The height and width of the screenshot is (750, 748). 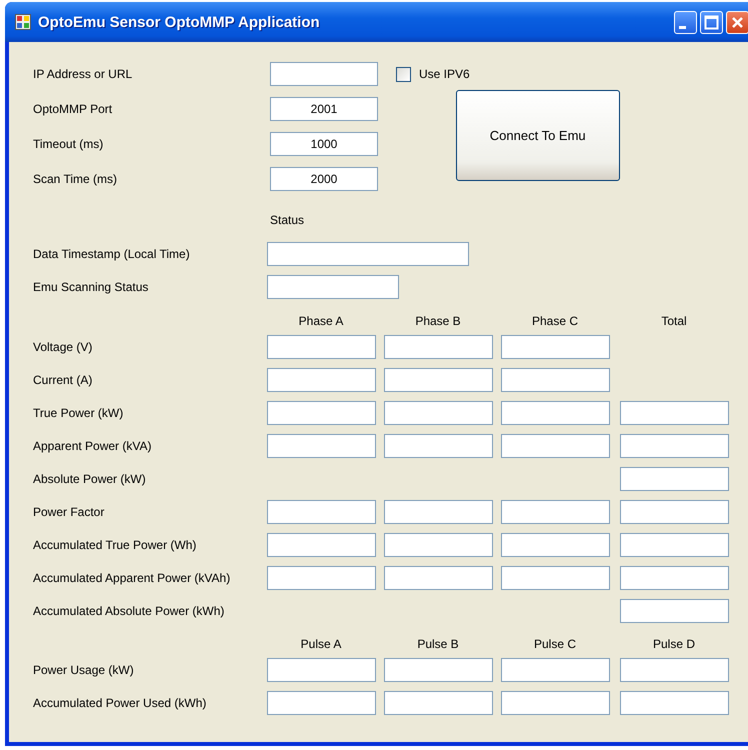 I want to click on row-label: Voltage (V), so click(x=63, y=347).